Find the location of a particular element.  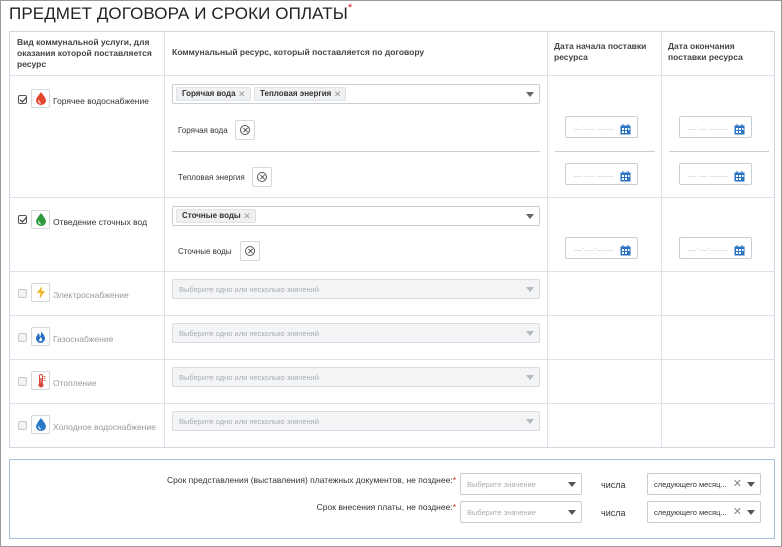

heating-label: Отопление is located at coordinates (75, 383).